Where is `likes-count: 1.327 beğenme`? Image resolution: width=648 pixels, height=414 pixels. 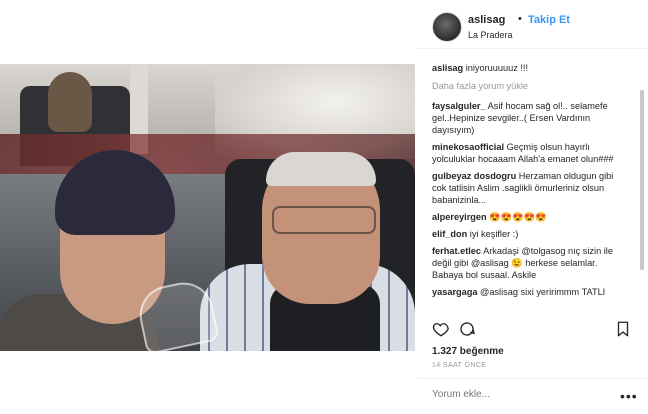 likes-count: 1.327 beğenme is located at coordinates (468, 351).